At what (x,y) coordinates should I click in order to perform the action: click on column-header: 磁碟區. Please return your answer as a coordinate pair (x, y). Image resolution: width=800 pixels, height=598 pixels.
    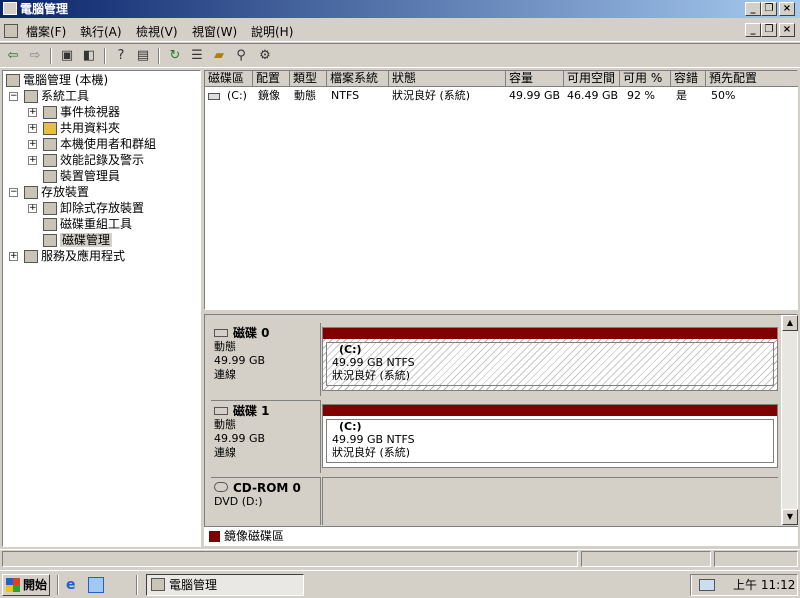
    Looking at the image, I should click on (229, 79).